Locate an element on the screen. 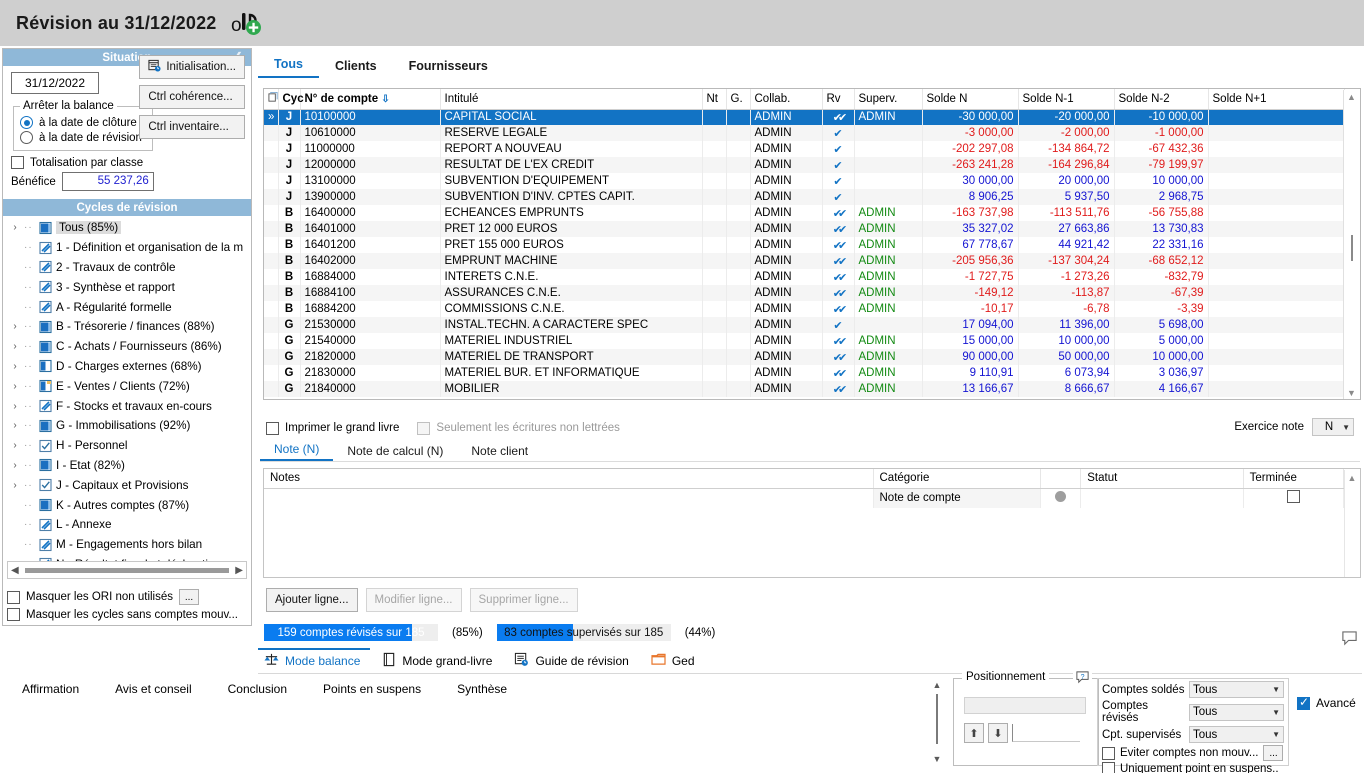  cycle-item-2: ·· 2 - Travaux de contrôle is located at coordinates (127, 268).